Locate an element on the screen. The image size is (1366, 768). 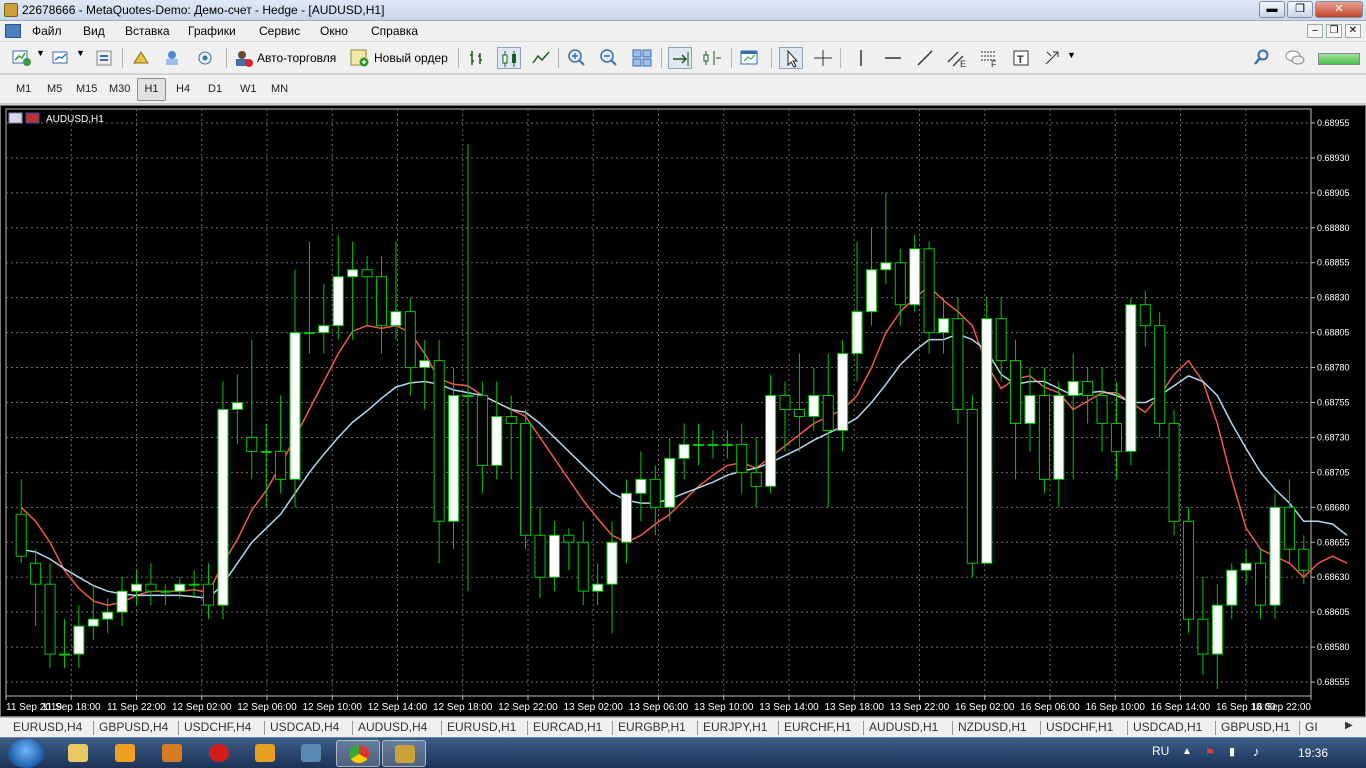
menu-file: Файл is located at coordinates (47, 31).